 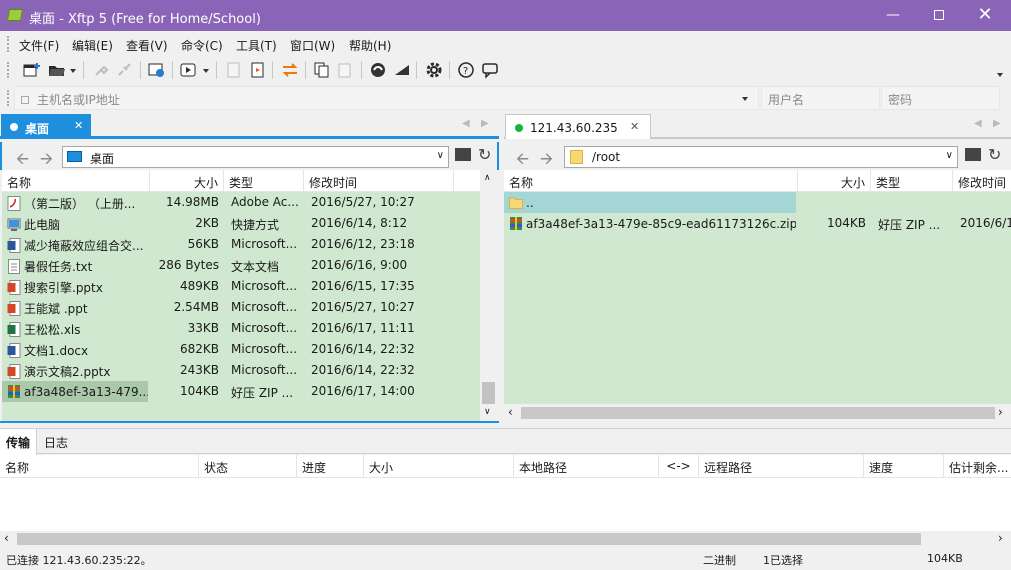 I want to click on tab-log: 日志, so click(x=56, y=442).